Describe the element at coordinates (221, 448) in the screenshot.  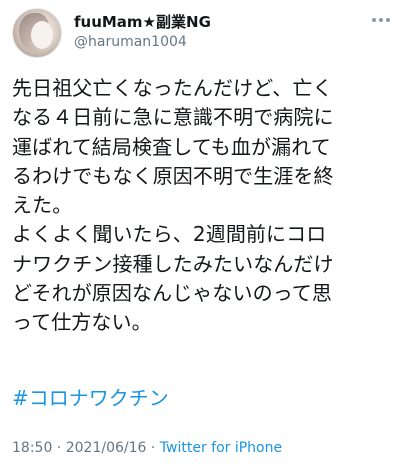
I see `tweet-source-link: Twitter for iPhone` at that location.